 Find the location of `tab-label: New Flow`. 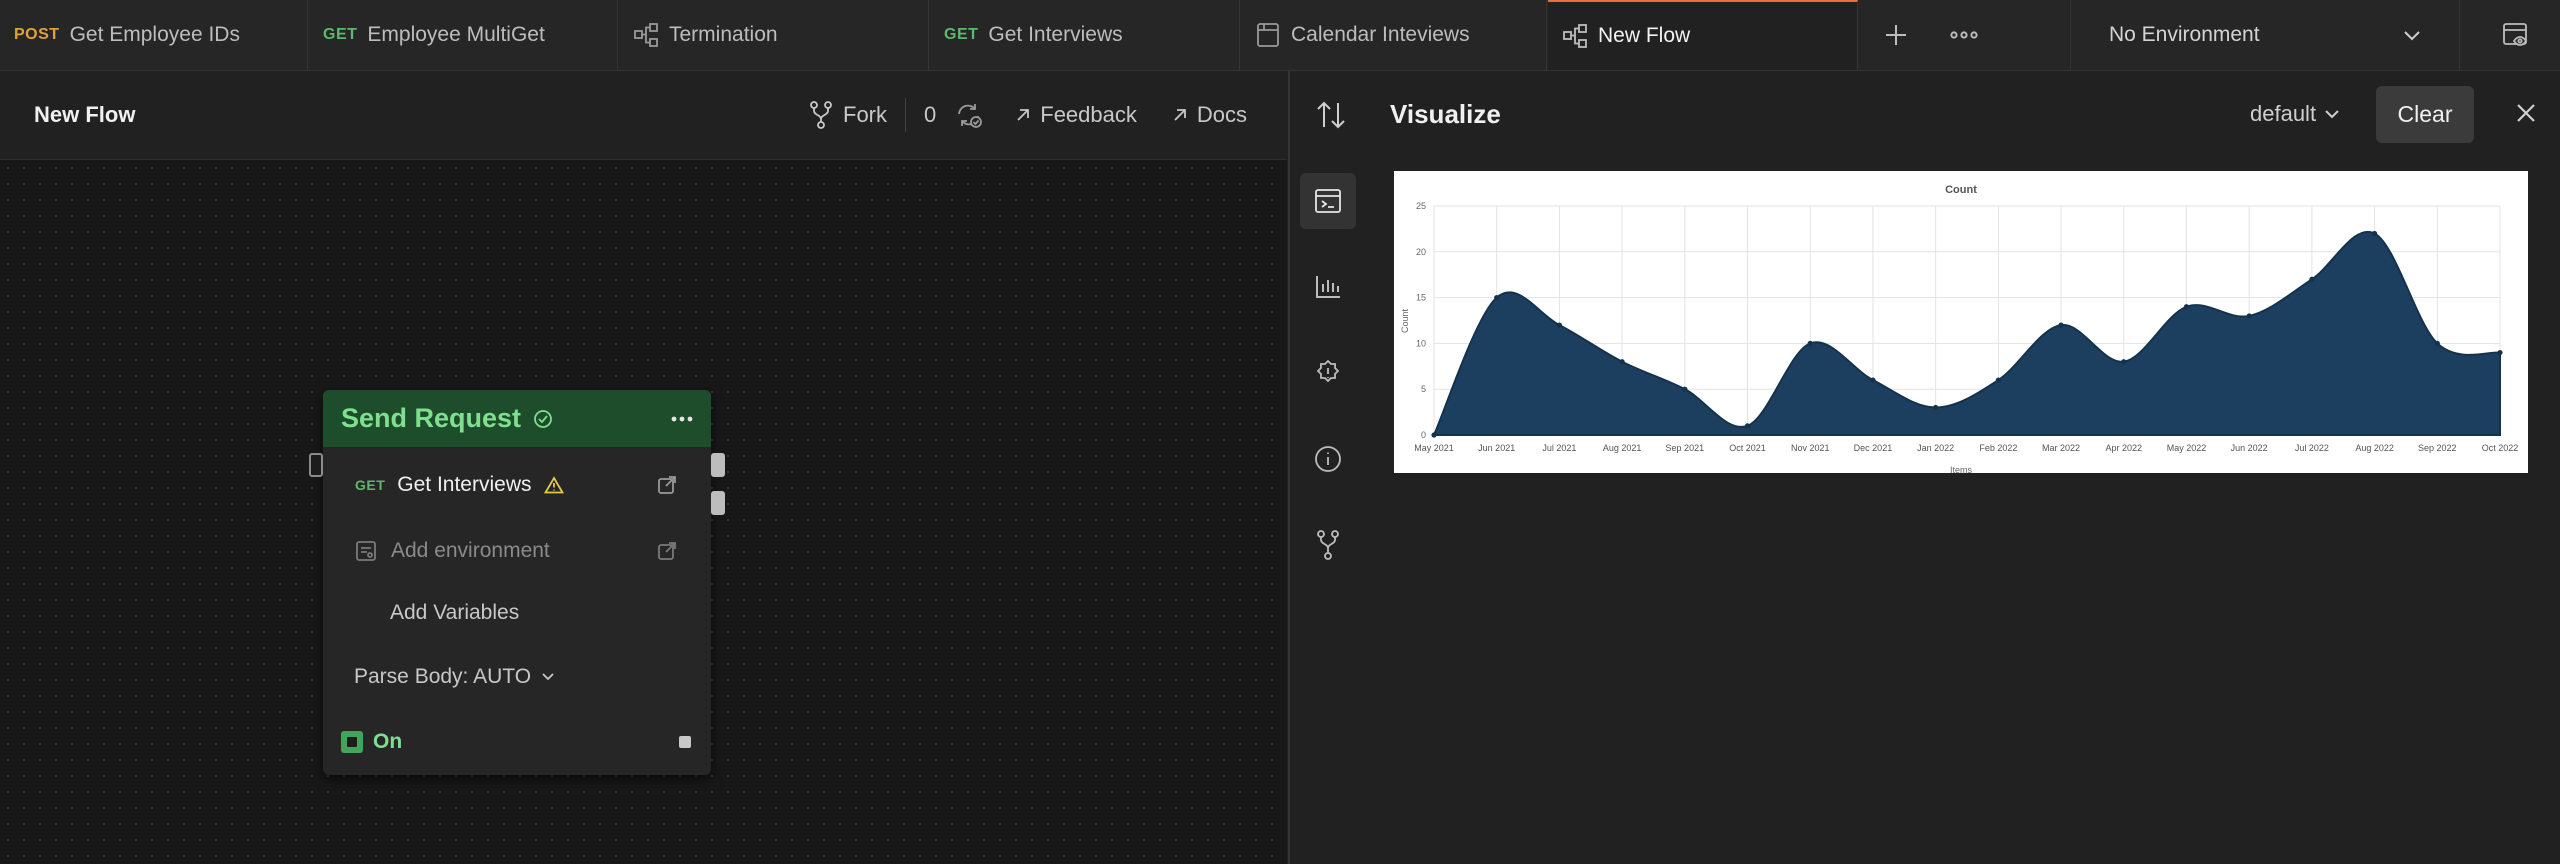

tab-label: New Flow is located at coordinates (1644, 35).